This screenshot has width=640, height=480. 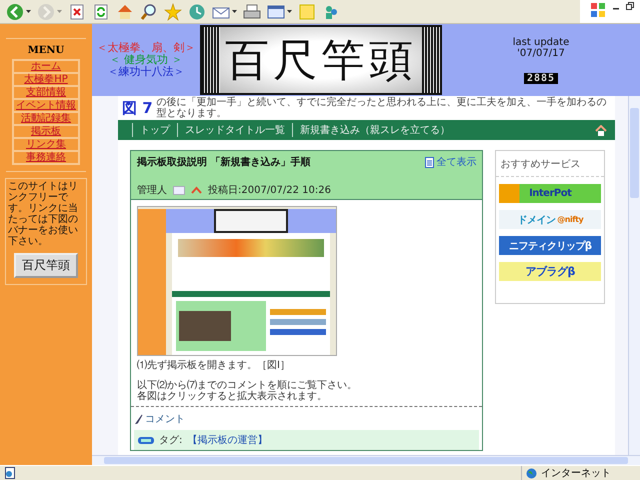 What do you see at coordinates (541, 42) in the screenshot?
I see `update-label: last update` at bounding box center [541, 42].